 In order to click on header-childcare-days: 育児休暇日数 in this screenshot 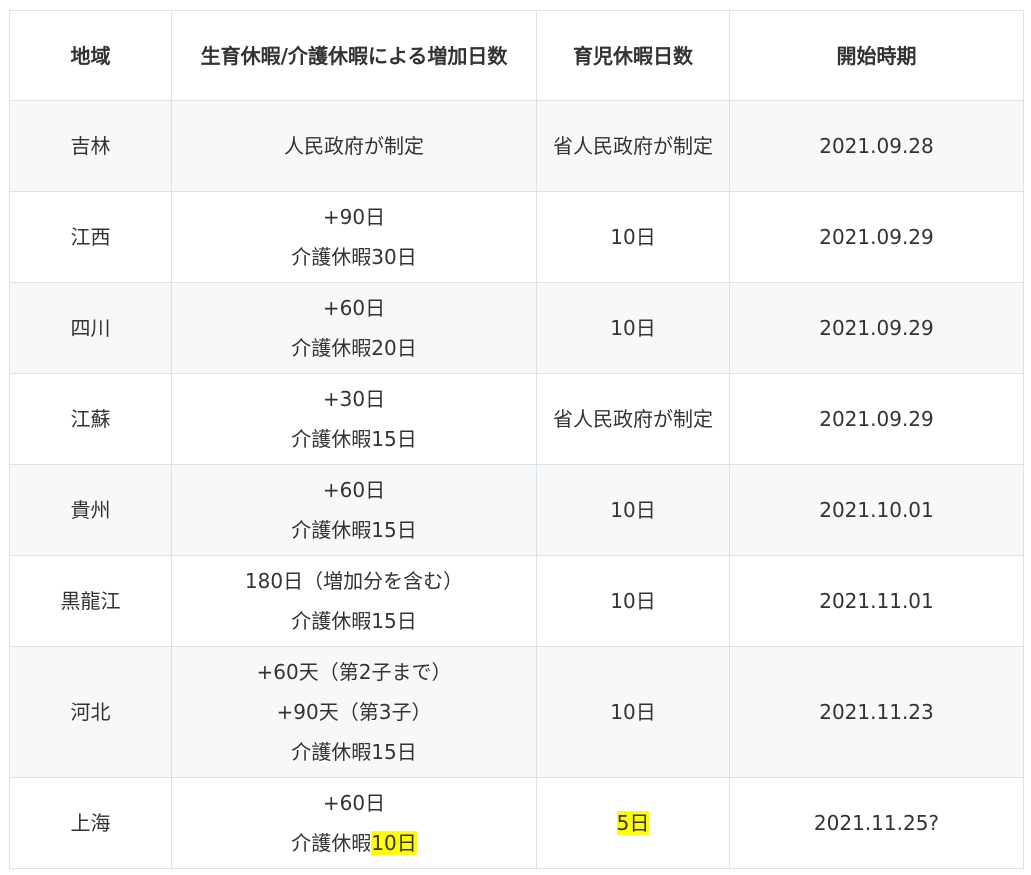, I will do `click(633, 55)`.